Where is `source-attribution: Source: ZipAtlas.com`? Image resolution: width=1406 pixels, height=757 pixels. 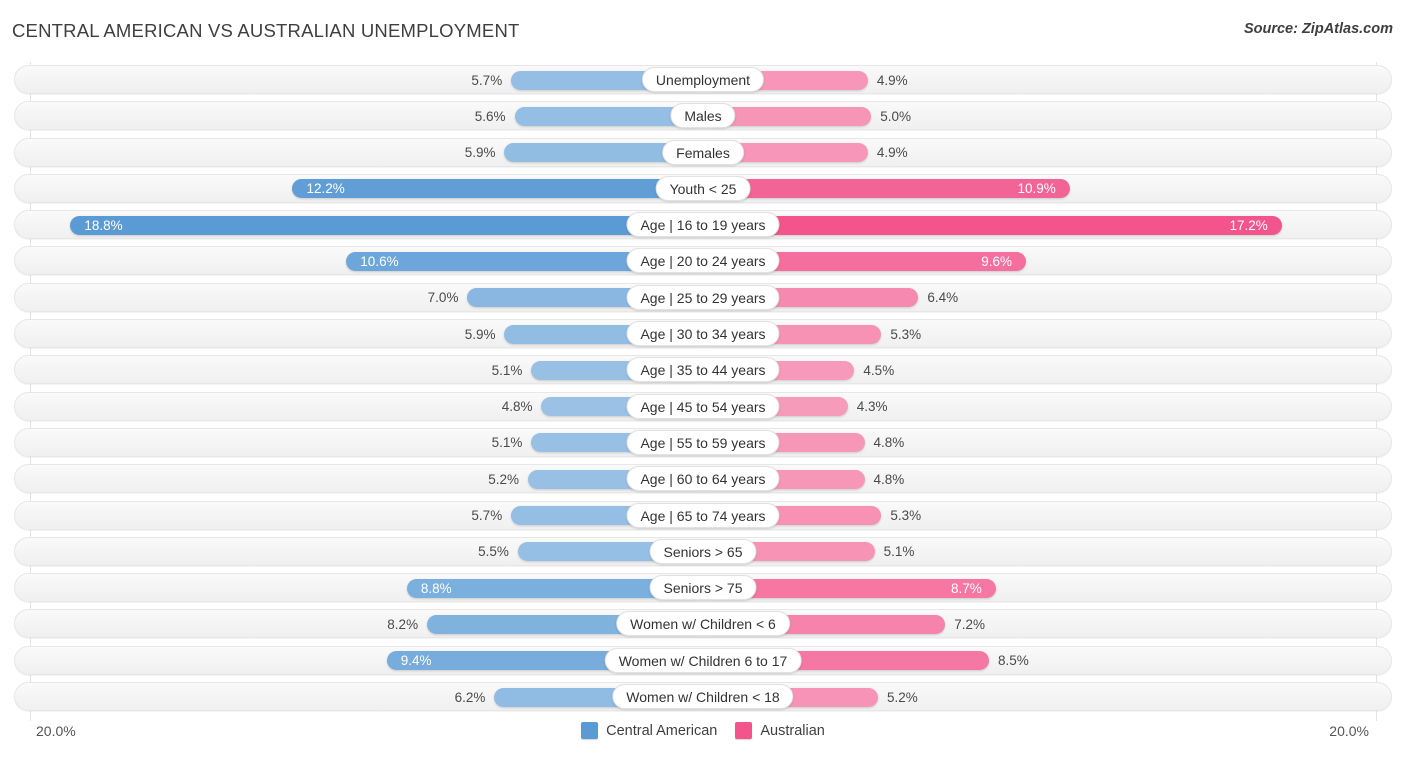 source-attribution: Source: ZipAtlas.com is located at coordinates (1318, 29).